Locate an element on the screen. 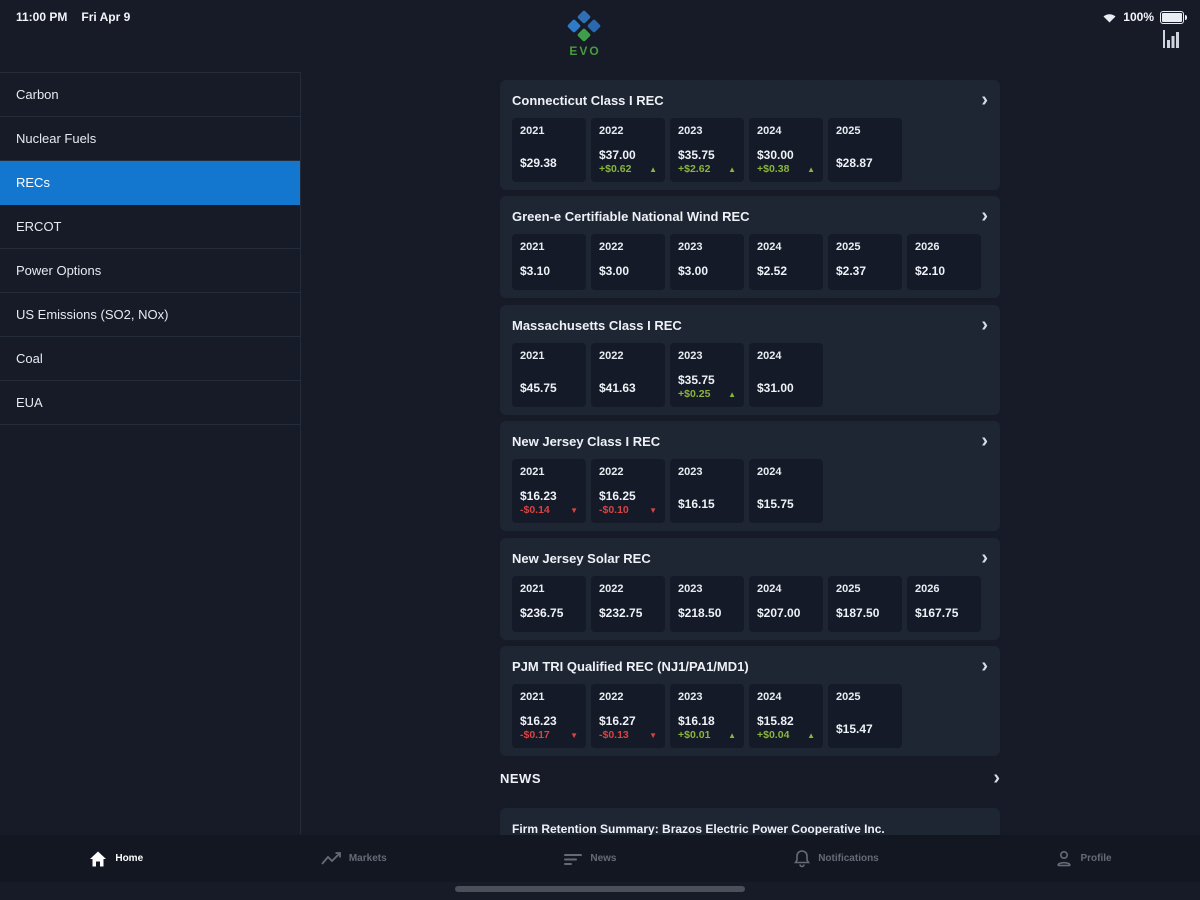 The image size is (1200, 900). cell-price: $2.37 is located at coordinates (851, 271).